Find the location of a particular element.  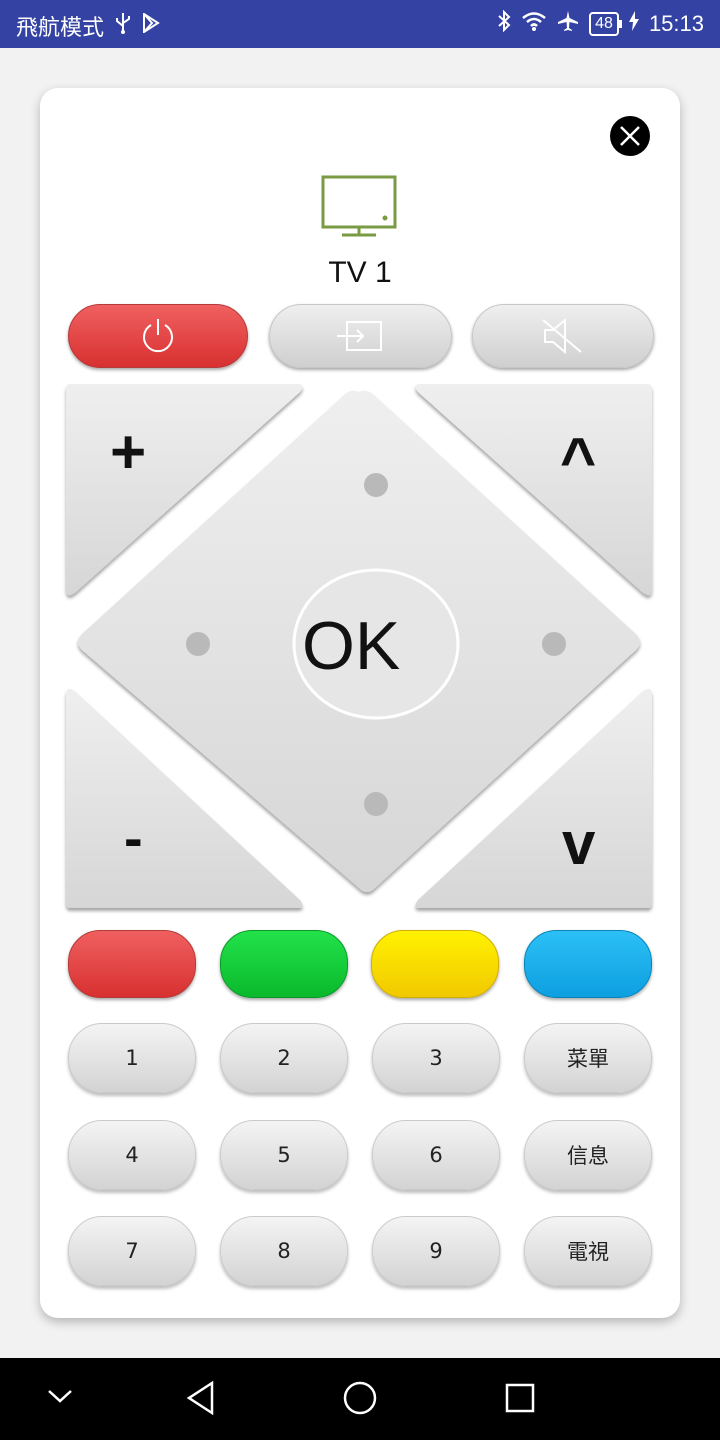

battery-indicator: 48 is located at coordinates (605, 24).